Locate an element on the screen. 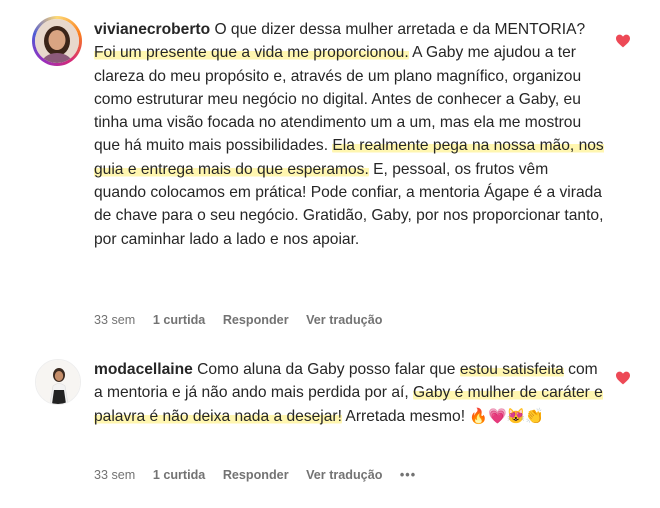 The width and height of the screenshot is (660, 508). heart-eyes-cat-emoji: 😻 is located at coordinates (516, 416).